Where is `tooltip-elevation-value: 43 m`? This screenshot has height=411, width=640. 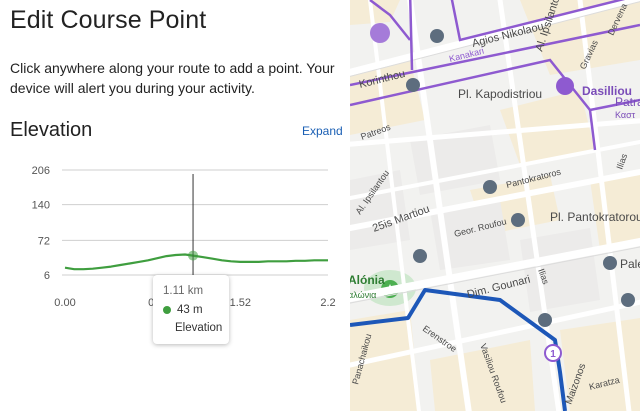
tooltip-elevation-value: 43 m is located at coordinates (190, 310).